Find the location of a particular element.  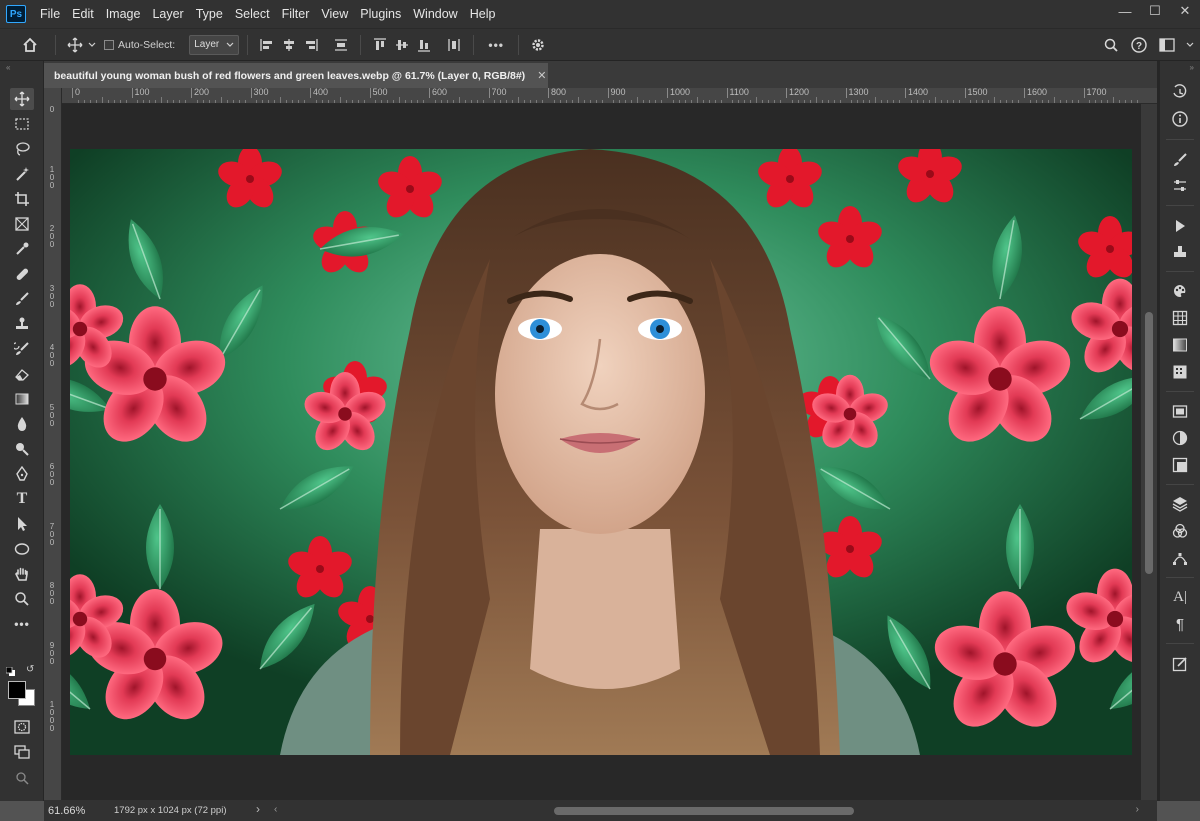

play-actions-icon is located at coordinates (1180, 226).